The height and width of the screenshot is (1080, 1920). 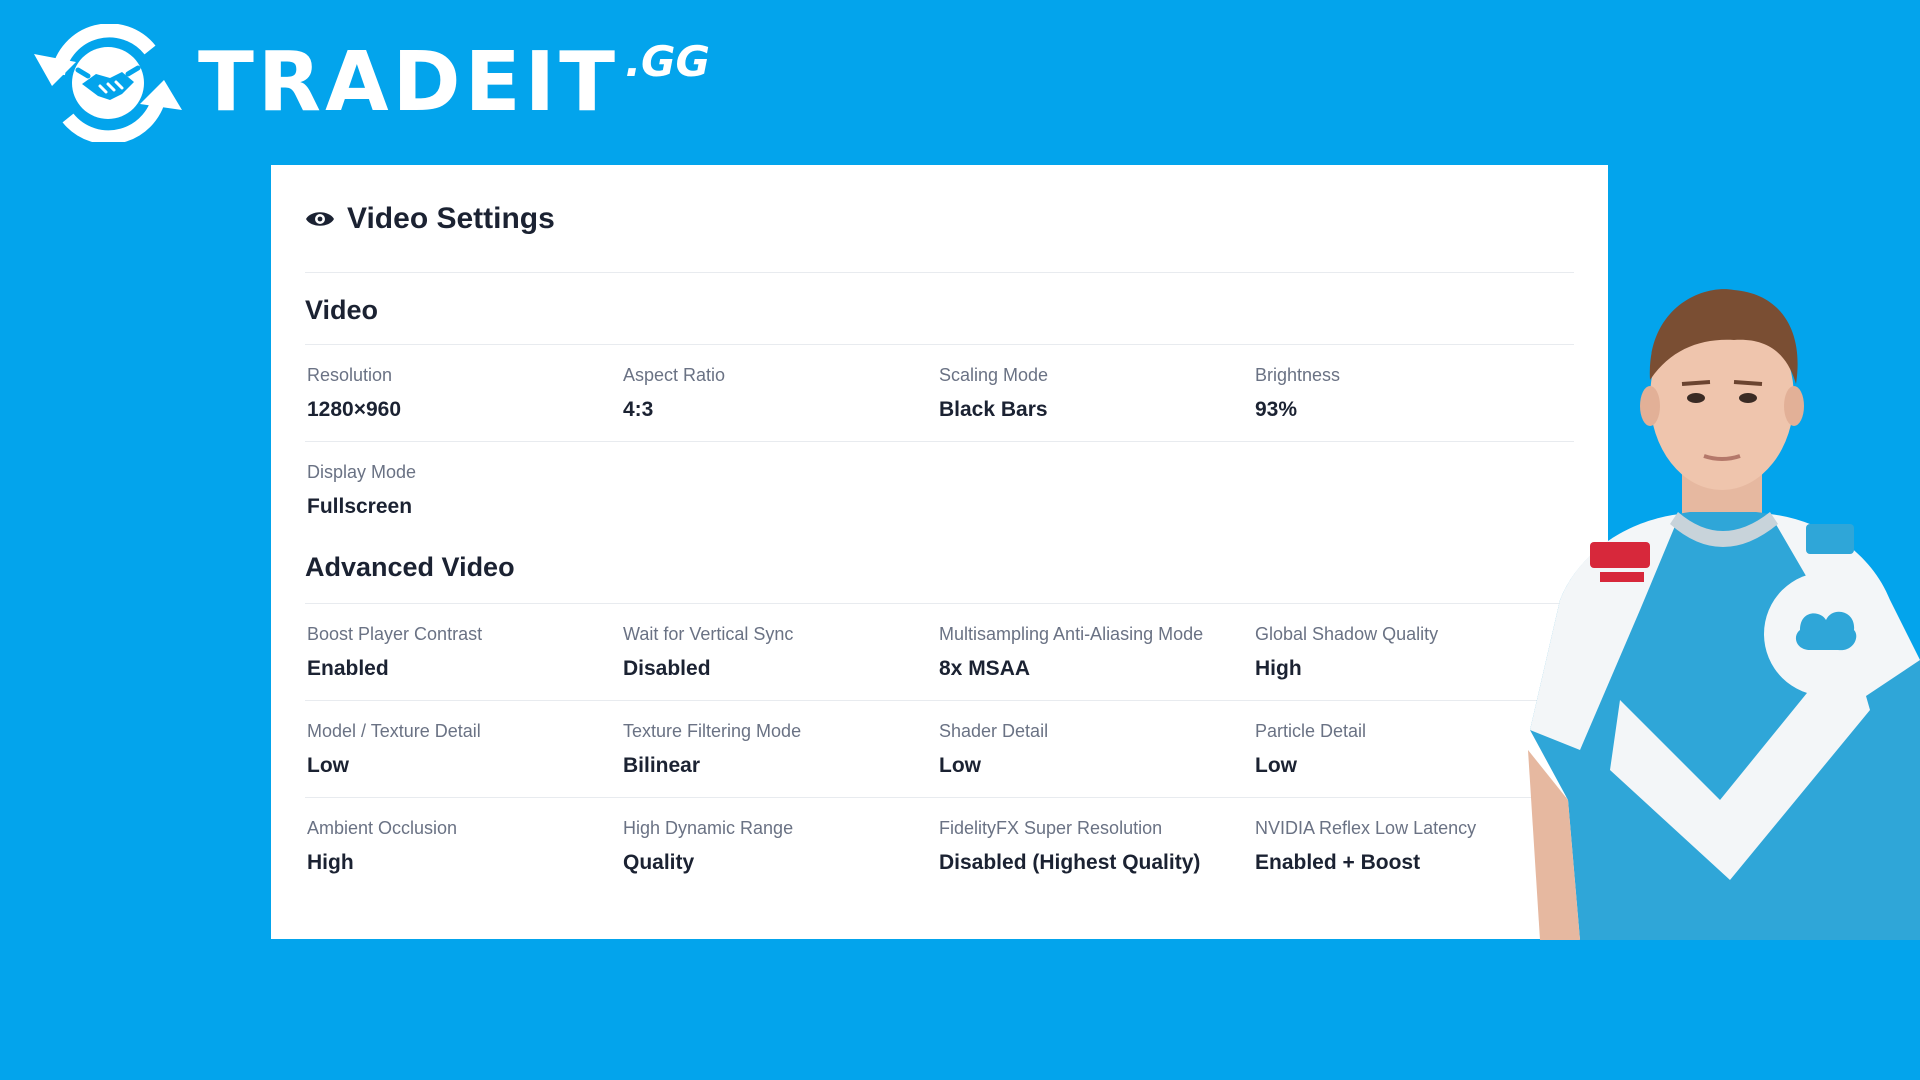 I want to click on setting-label: Model / Texture Detail, so click(x=394, y=731).